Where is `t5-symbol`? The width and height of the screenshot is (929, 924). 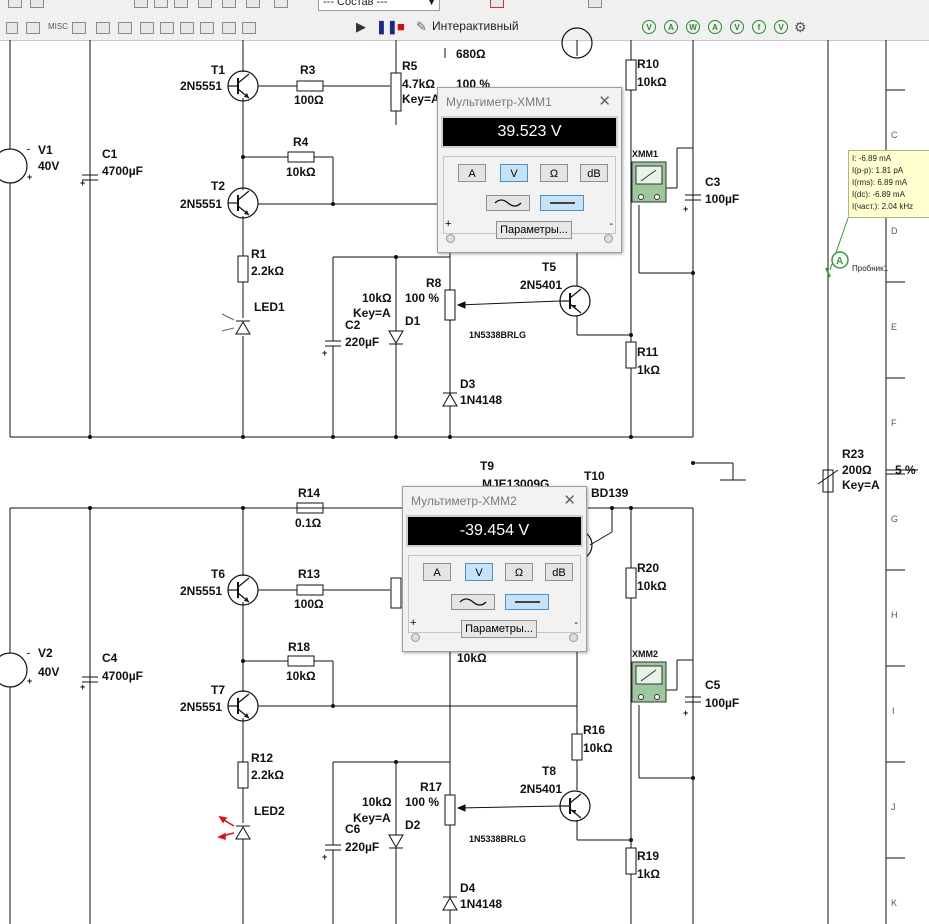
t5-symbol is located at coordinates (575, 301).